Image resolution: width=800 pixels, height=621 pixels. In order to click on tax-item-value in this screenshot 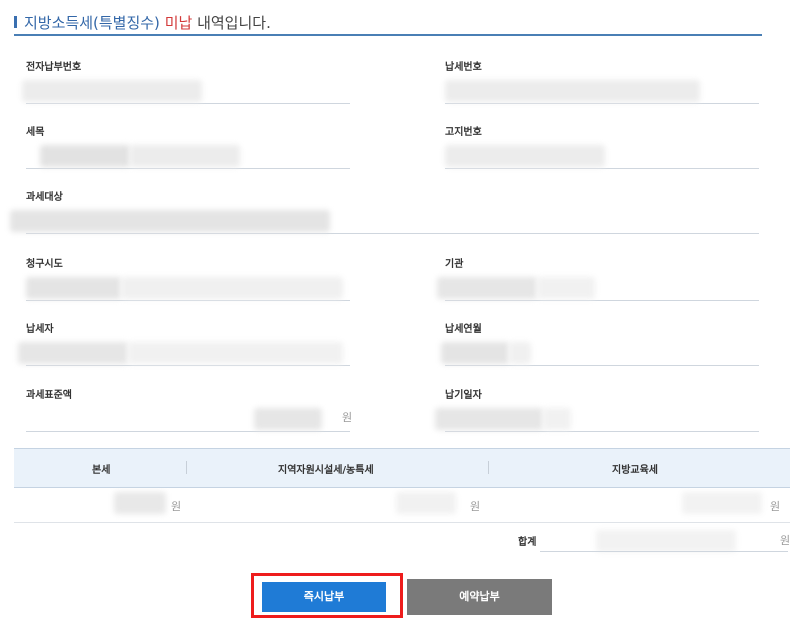, I will do `click(188, 156)`.